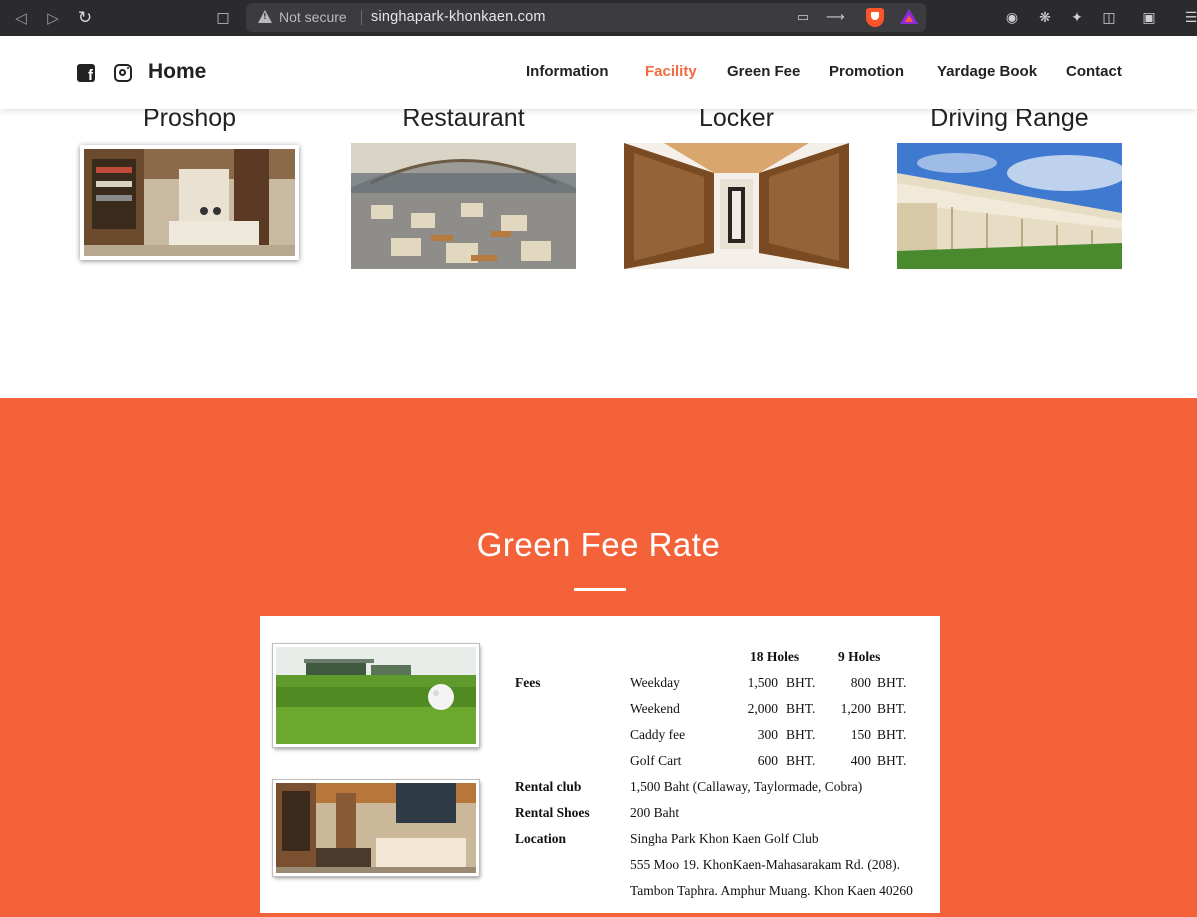 The height and width of the screenshot is (917, 1197). I want to click on fee-name: Weekday, so click(655, 682).